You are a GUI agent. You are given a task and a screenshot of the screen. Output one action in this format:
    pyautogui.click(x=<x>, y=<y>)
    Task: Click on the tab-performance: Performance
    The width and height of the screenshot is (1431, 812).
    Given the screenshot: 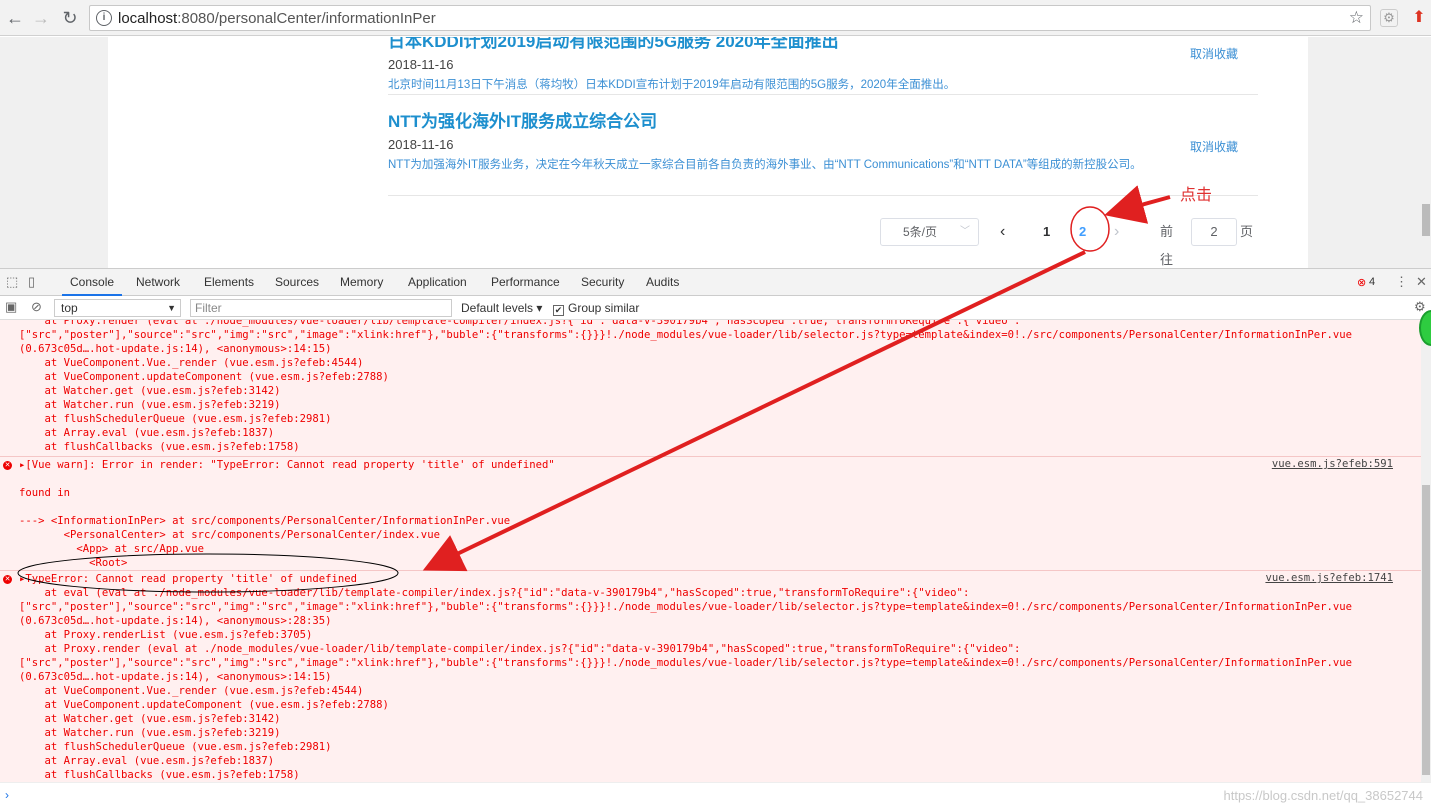 What is the action you would take?
    pyautogui.click(x=525, y=282)
    